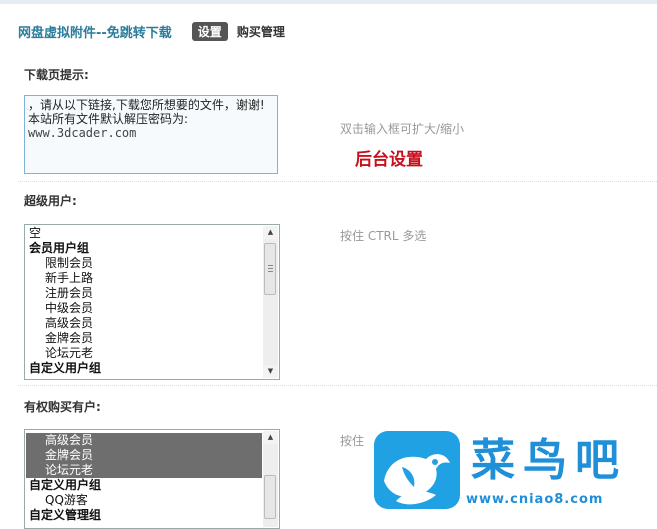  Describe the element at coordinates (59, 248) in the screenshot. I see `select-optgroup: 会员用户组` at that location.